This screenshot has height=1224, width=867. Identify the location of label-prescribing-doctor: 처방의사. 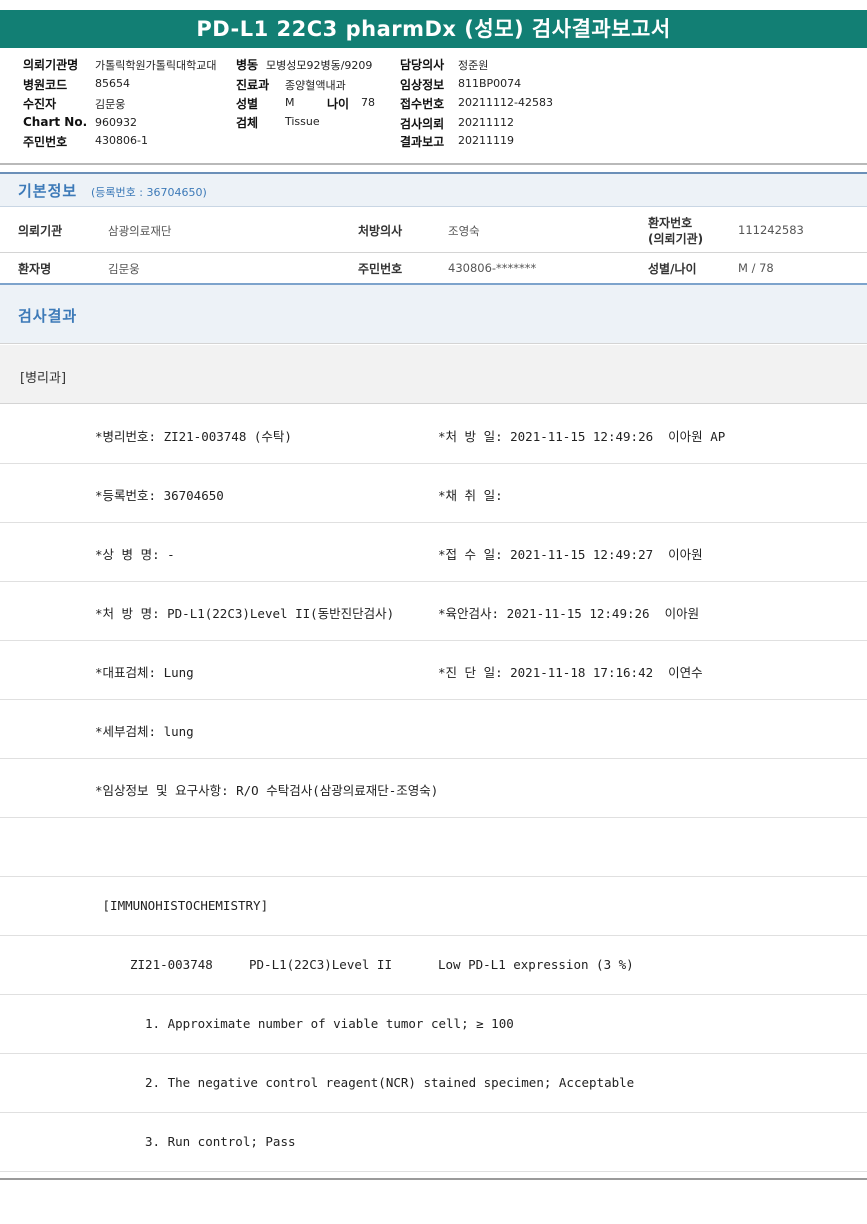
(380, 231).